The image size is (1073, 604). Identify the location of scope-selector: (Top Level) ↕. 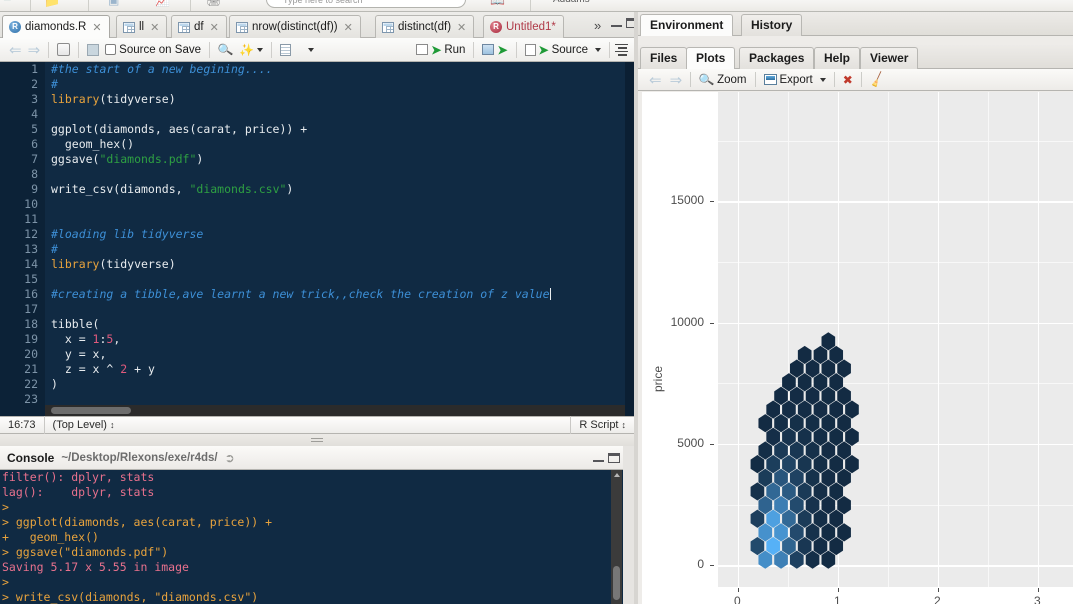
(84, 425).